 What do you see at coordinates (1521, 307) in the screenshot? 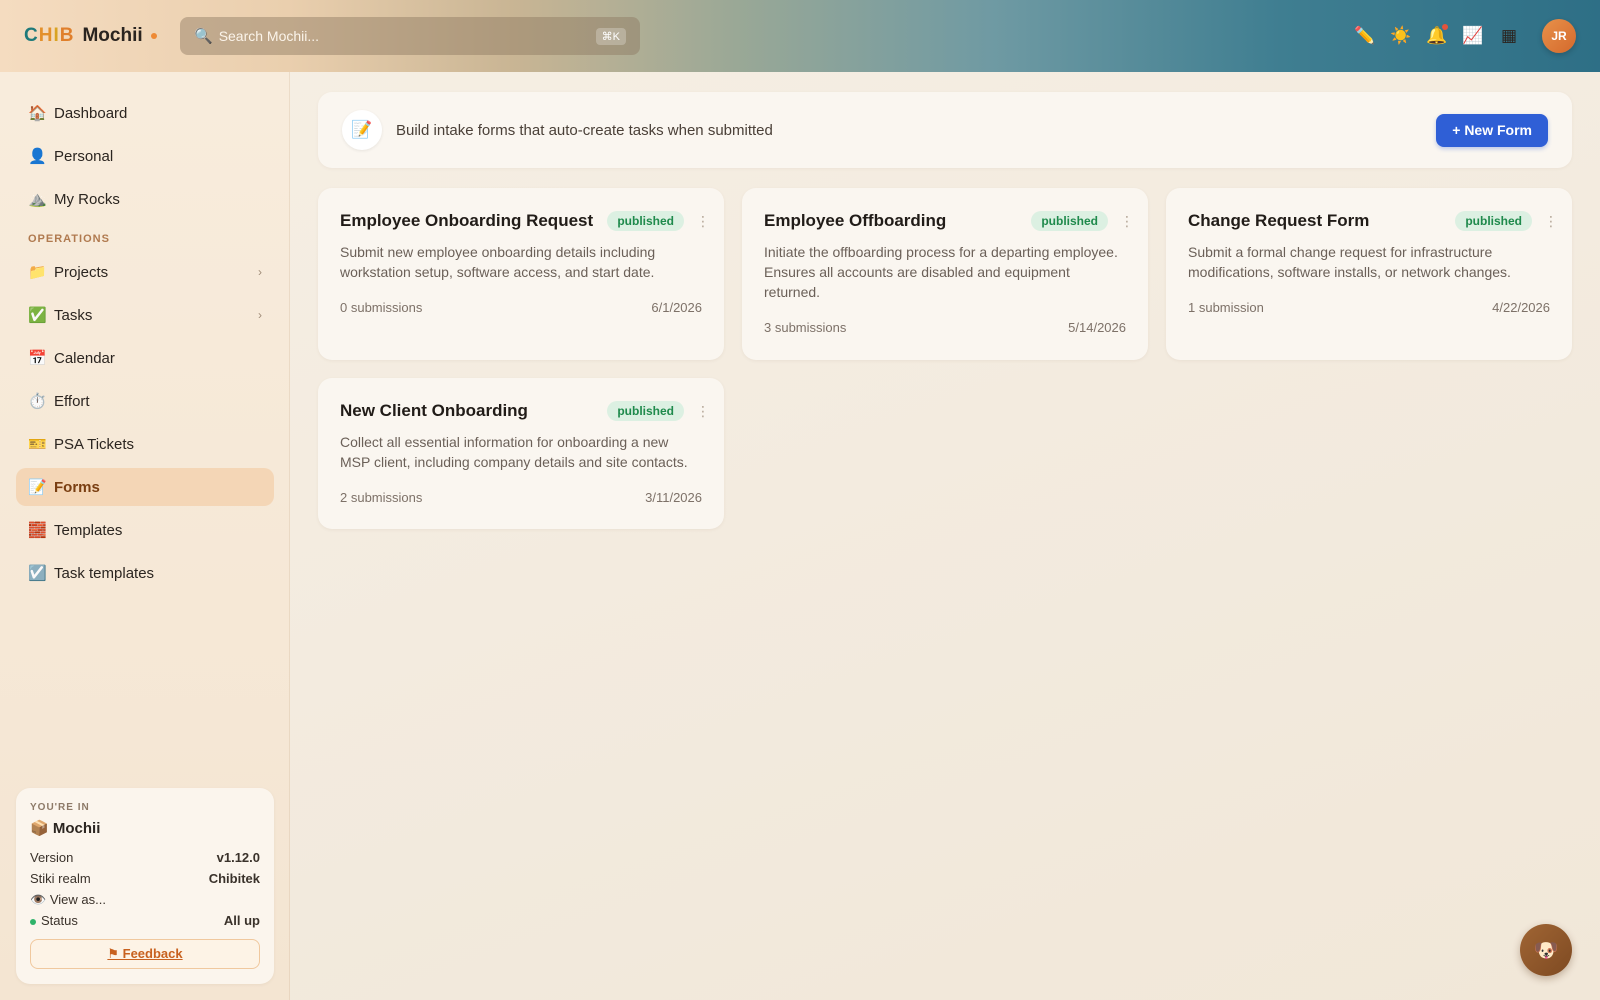
I see `form-date: 4/22/2026` at bounding box center [1521, 307].